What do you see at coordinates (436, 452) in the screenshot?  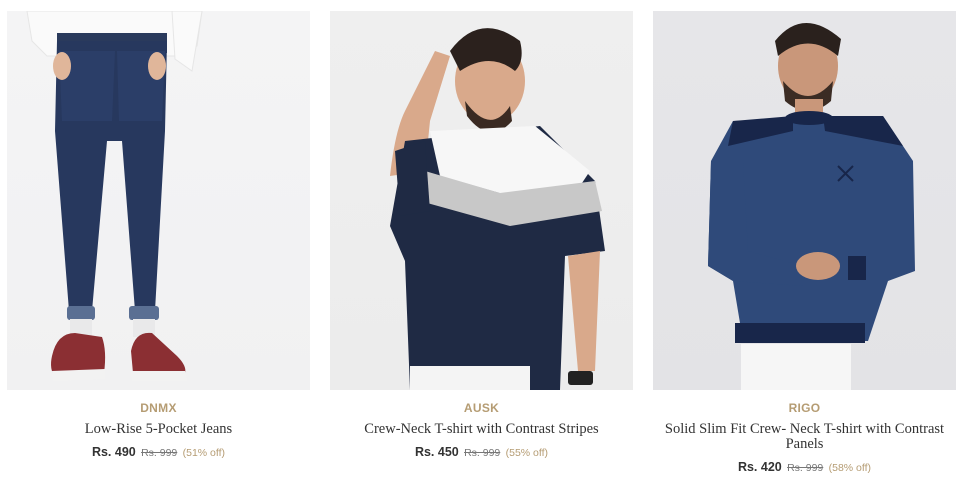 I see `selling-price: Rs. 450` at bounding box center [436, 452].